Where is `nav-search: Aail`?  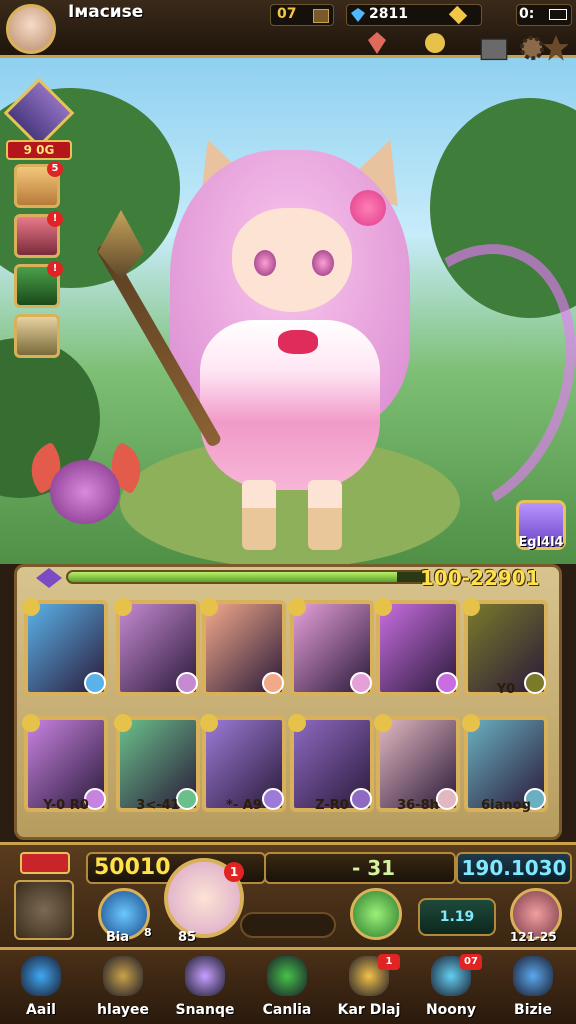 nav-search: Aail is located at coordinates (41, 987).